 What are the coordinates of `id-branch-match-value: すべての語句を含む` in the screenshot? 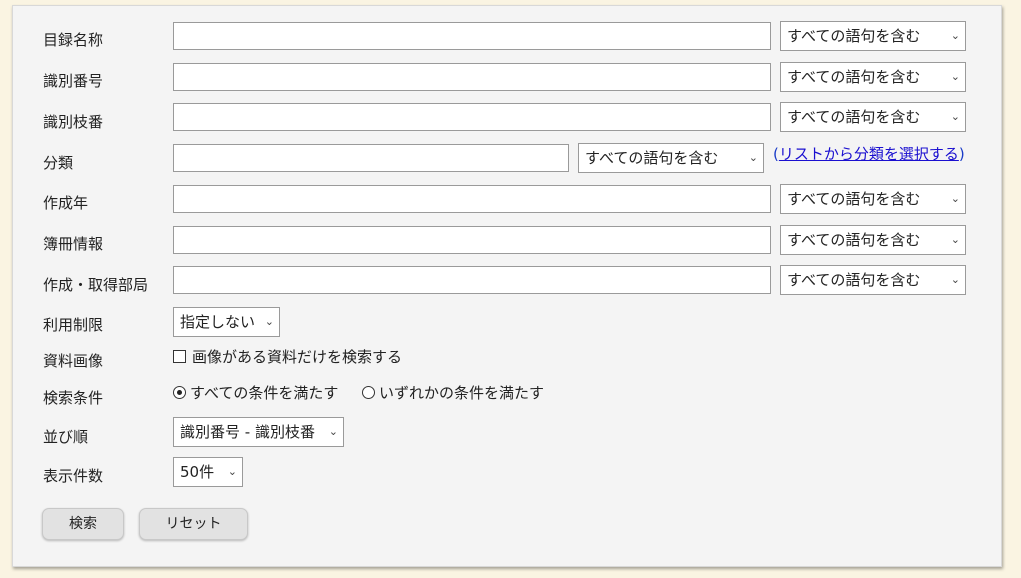 It's located at (854, 117).